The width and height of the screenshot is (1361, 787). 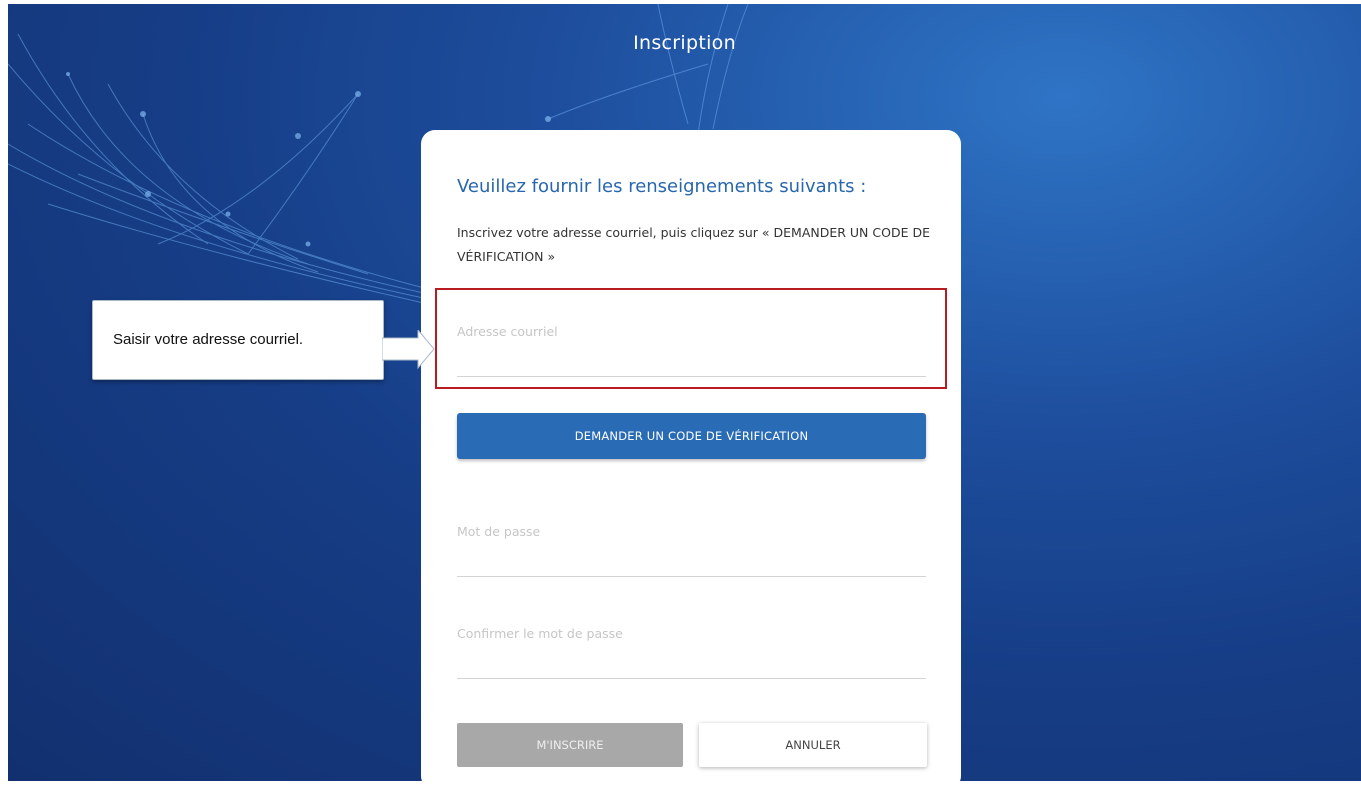 I want to click on page-title: Inscription, so click(x=684, y=43).